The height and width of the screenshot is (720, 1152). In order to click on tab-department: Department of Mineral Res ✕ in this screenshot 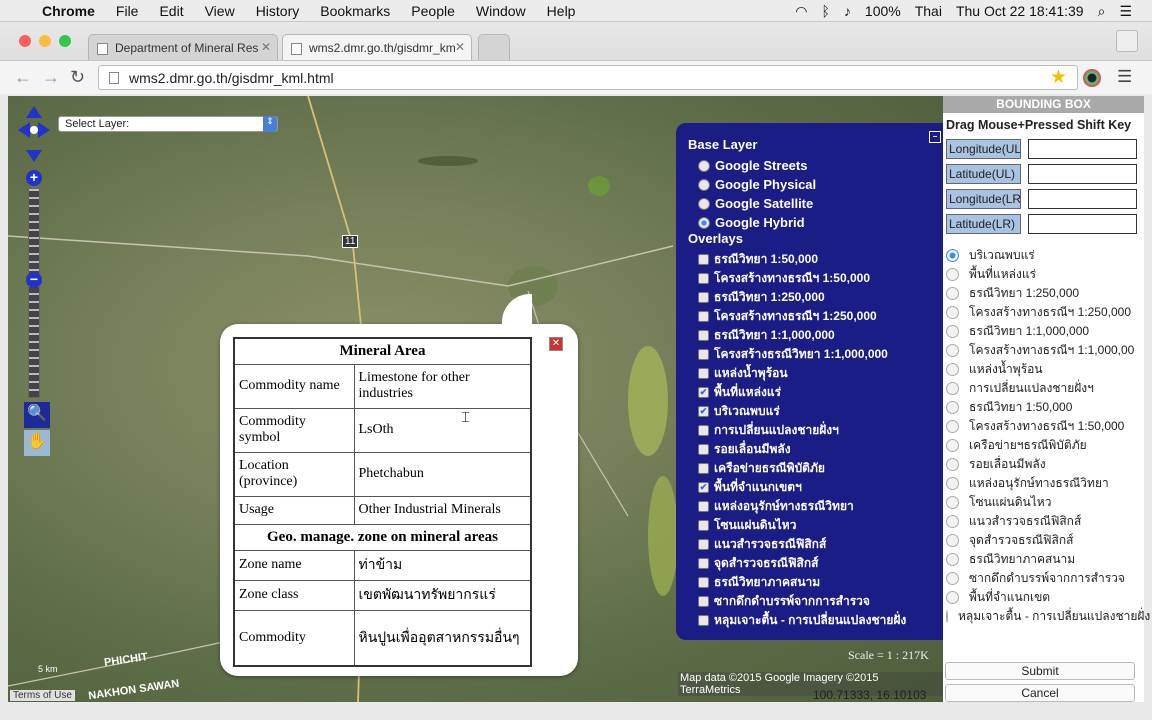, I will do `click(183, 47)`.